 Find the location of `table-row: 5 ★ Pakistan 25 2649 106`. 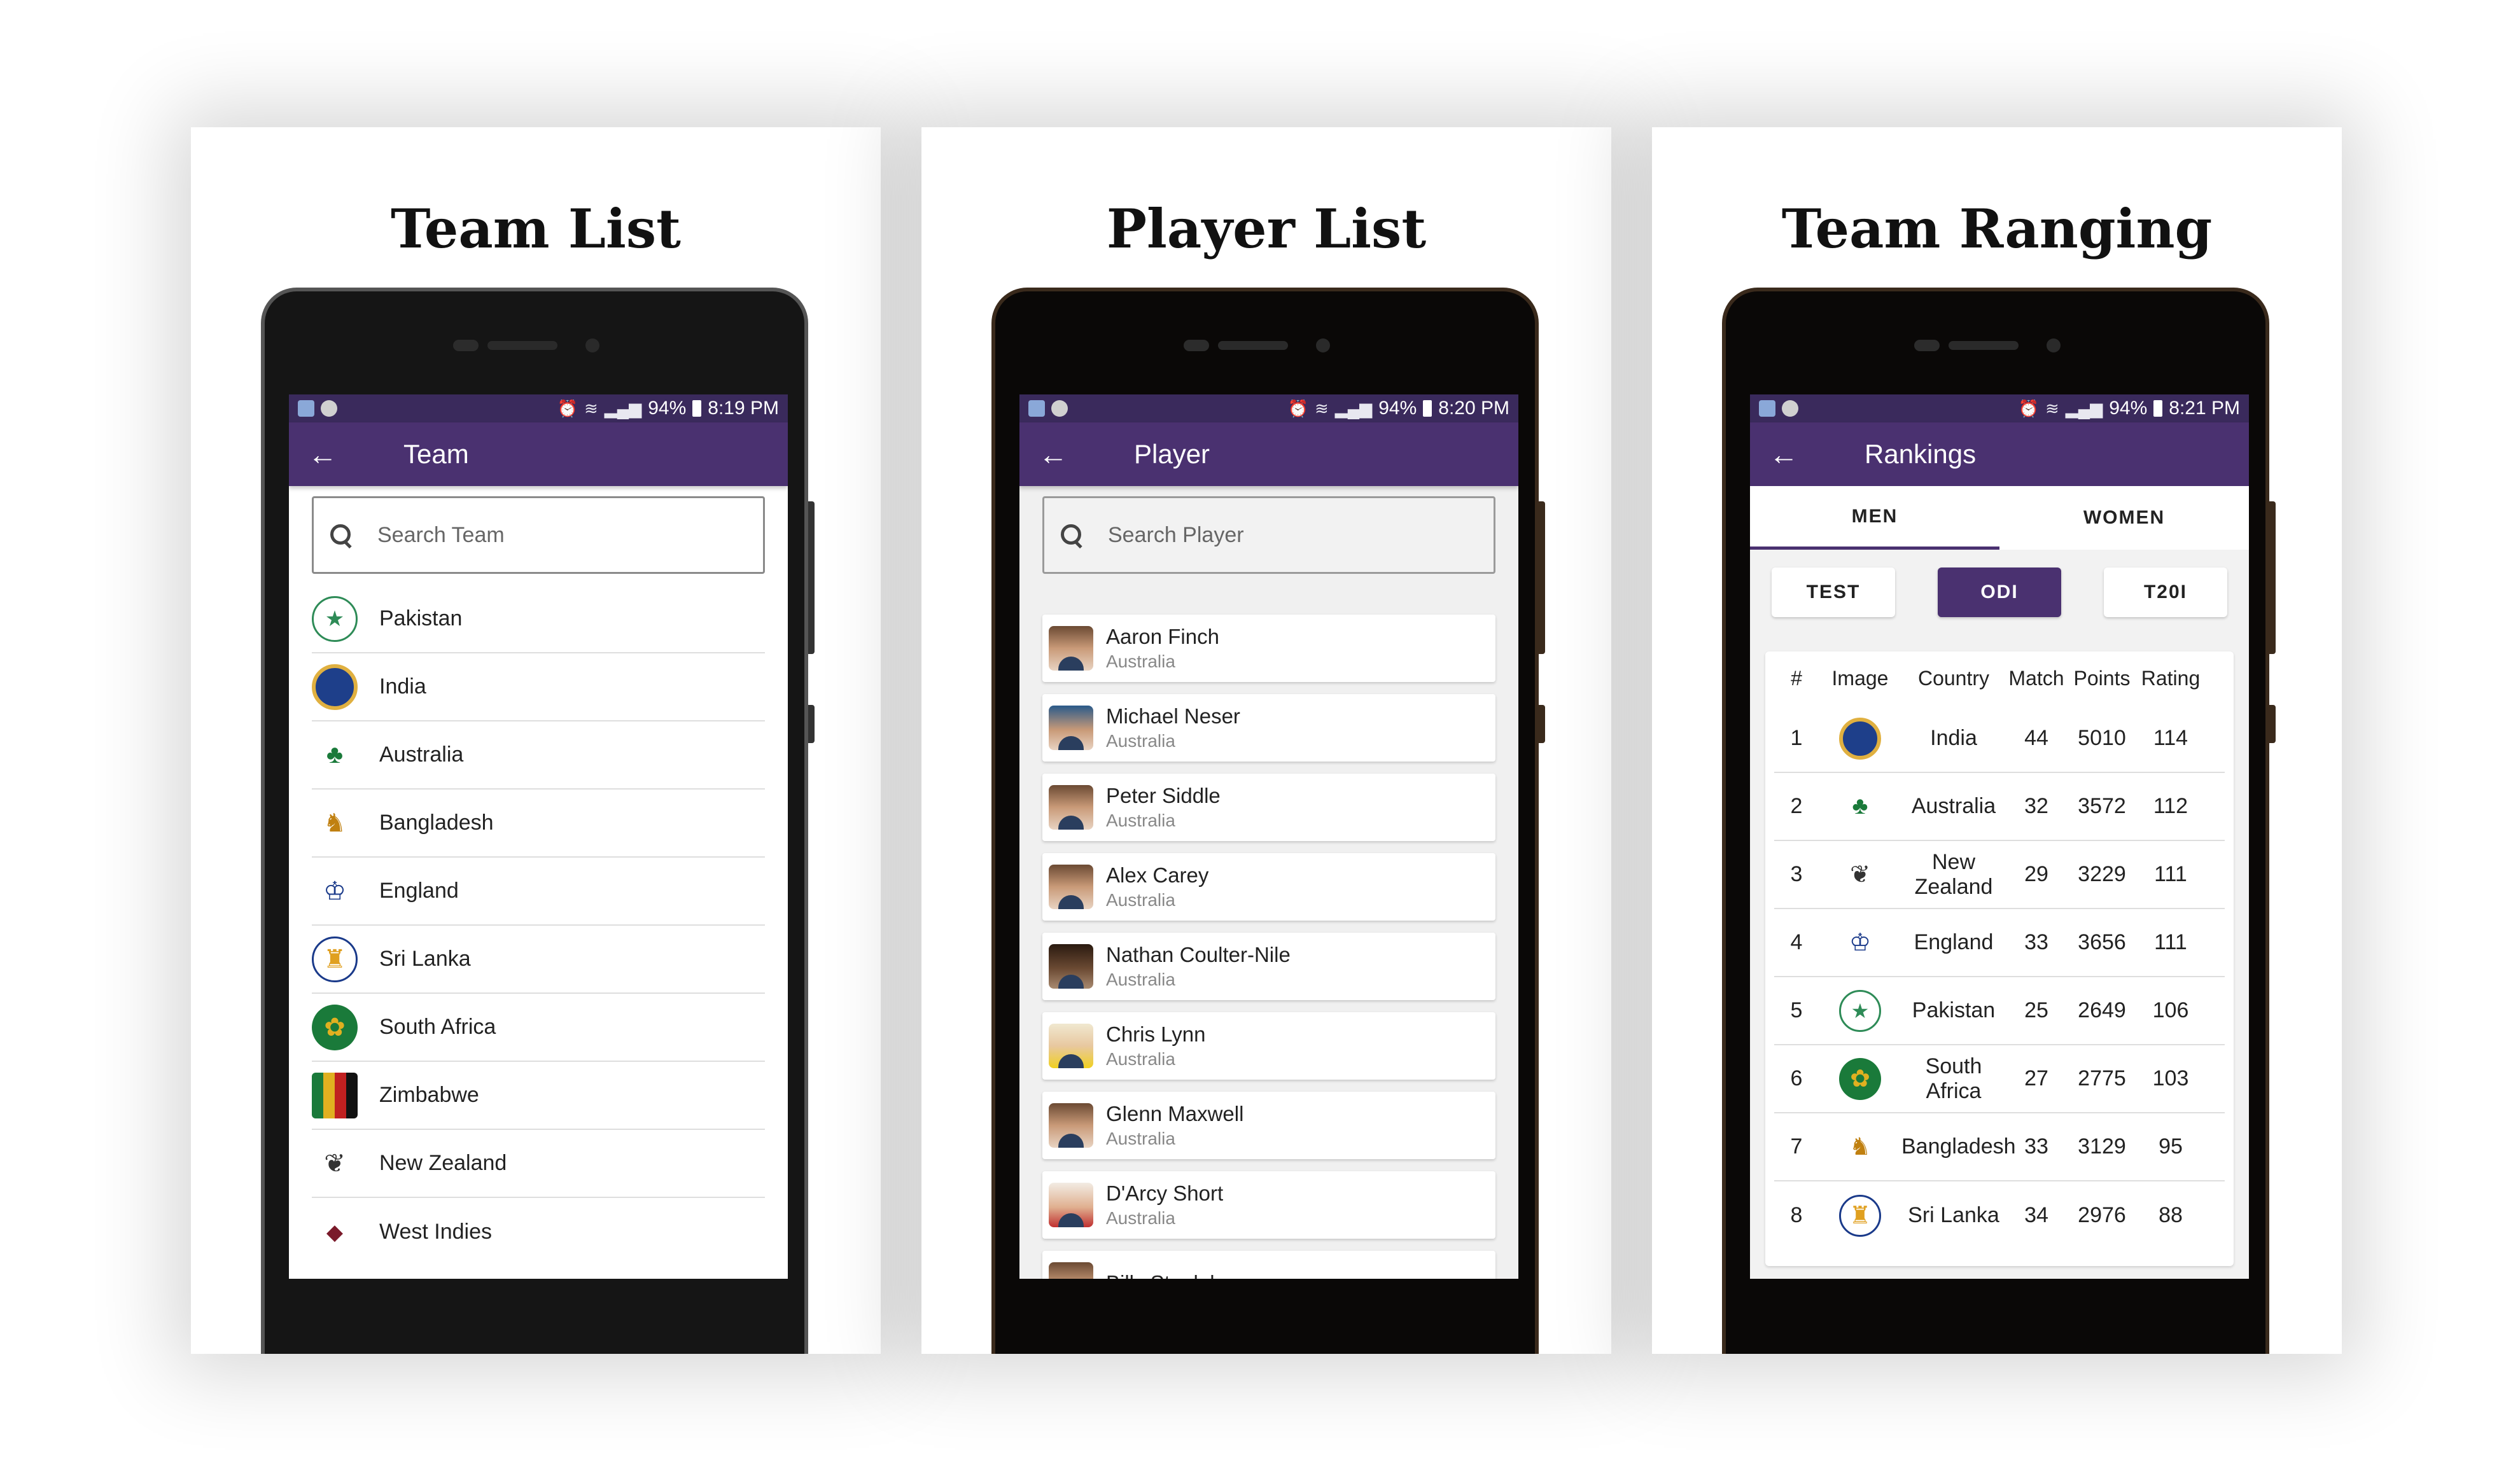

table-row: 5 ★ Pakistan 25 2649 106 is located at coordinates (1999, 1011).